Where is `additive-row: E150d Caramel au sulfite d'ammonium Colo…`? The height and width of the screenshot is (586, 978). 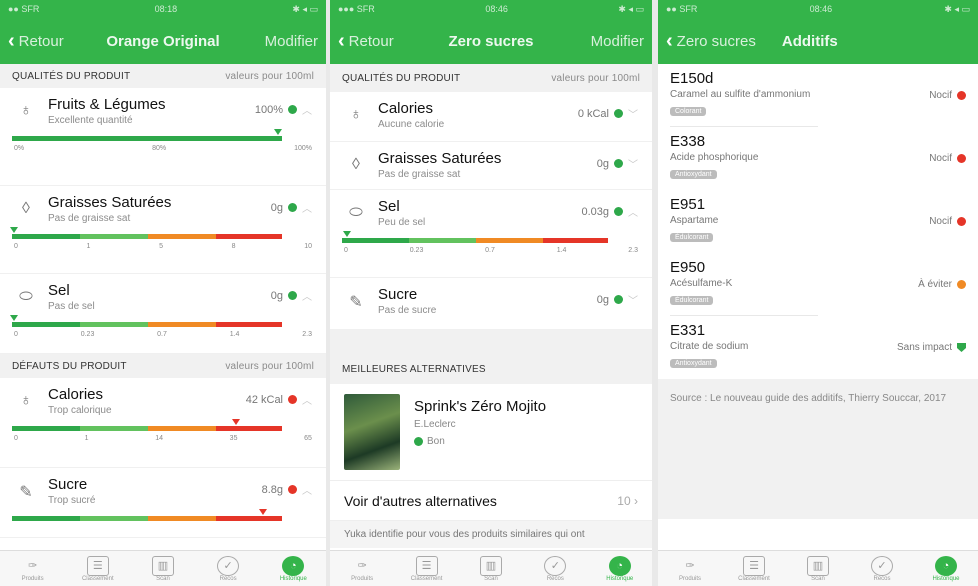 additive-row: E150d Caramel au sulfite d'ammonium Colo… is located at coordinates (818, 95).